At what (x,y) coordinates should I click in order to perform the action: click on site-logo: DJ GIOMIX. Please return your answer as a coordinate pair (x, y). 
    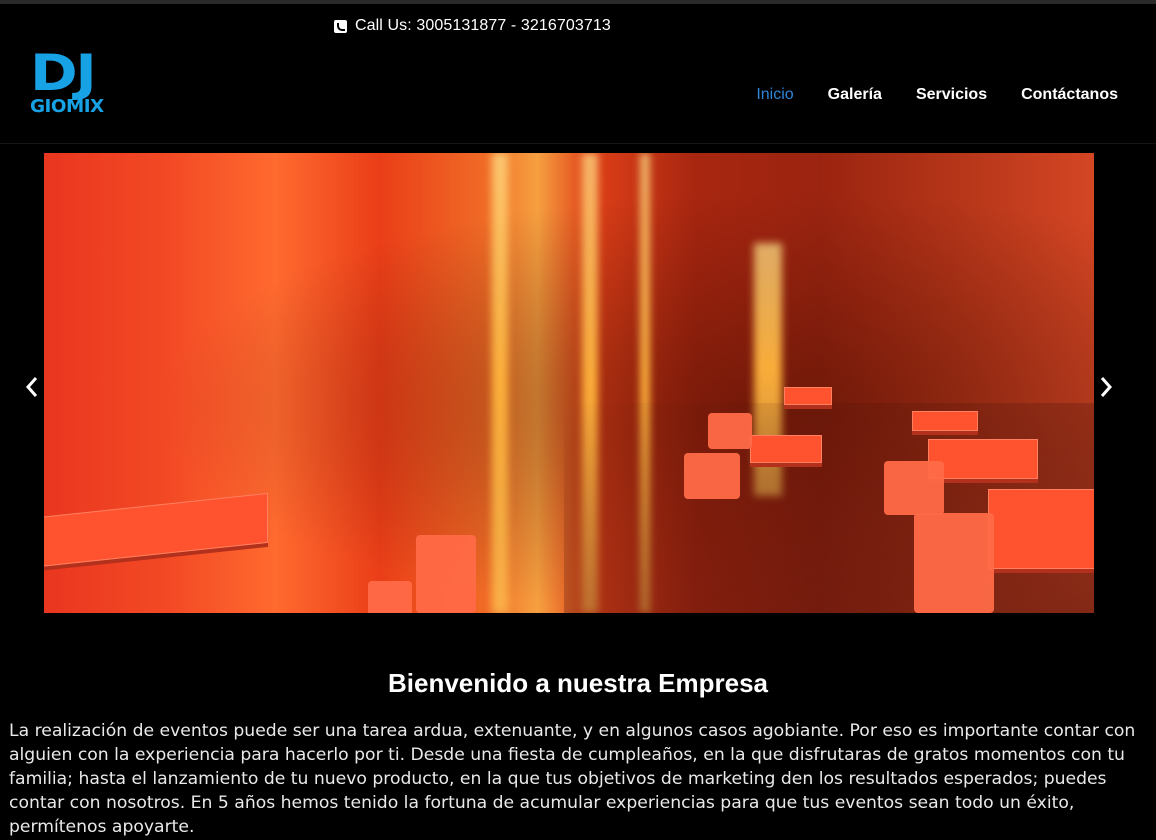
    Looking at the image, I should click on (80, 84).